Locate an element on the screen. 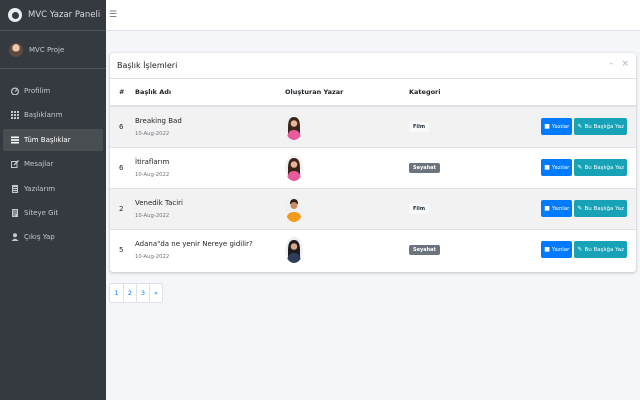 The width and height of the screenshot is (640, 400). page-link-2: 2 is located at coordinates (129, 293).